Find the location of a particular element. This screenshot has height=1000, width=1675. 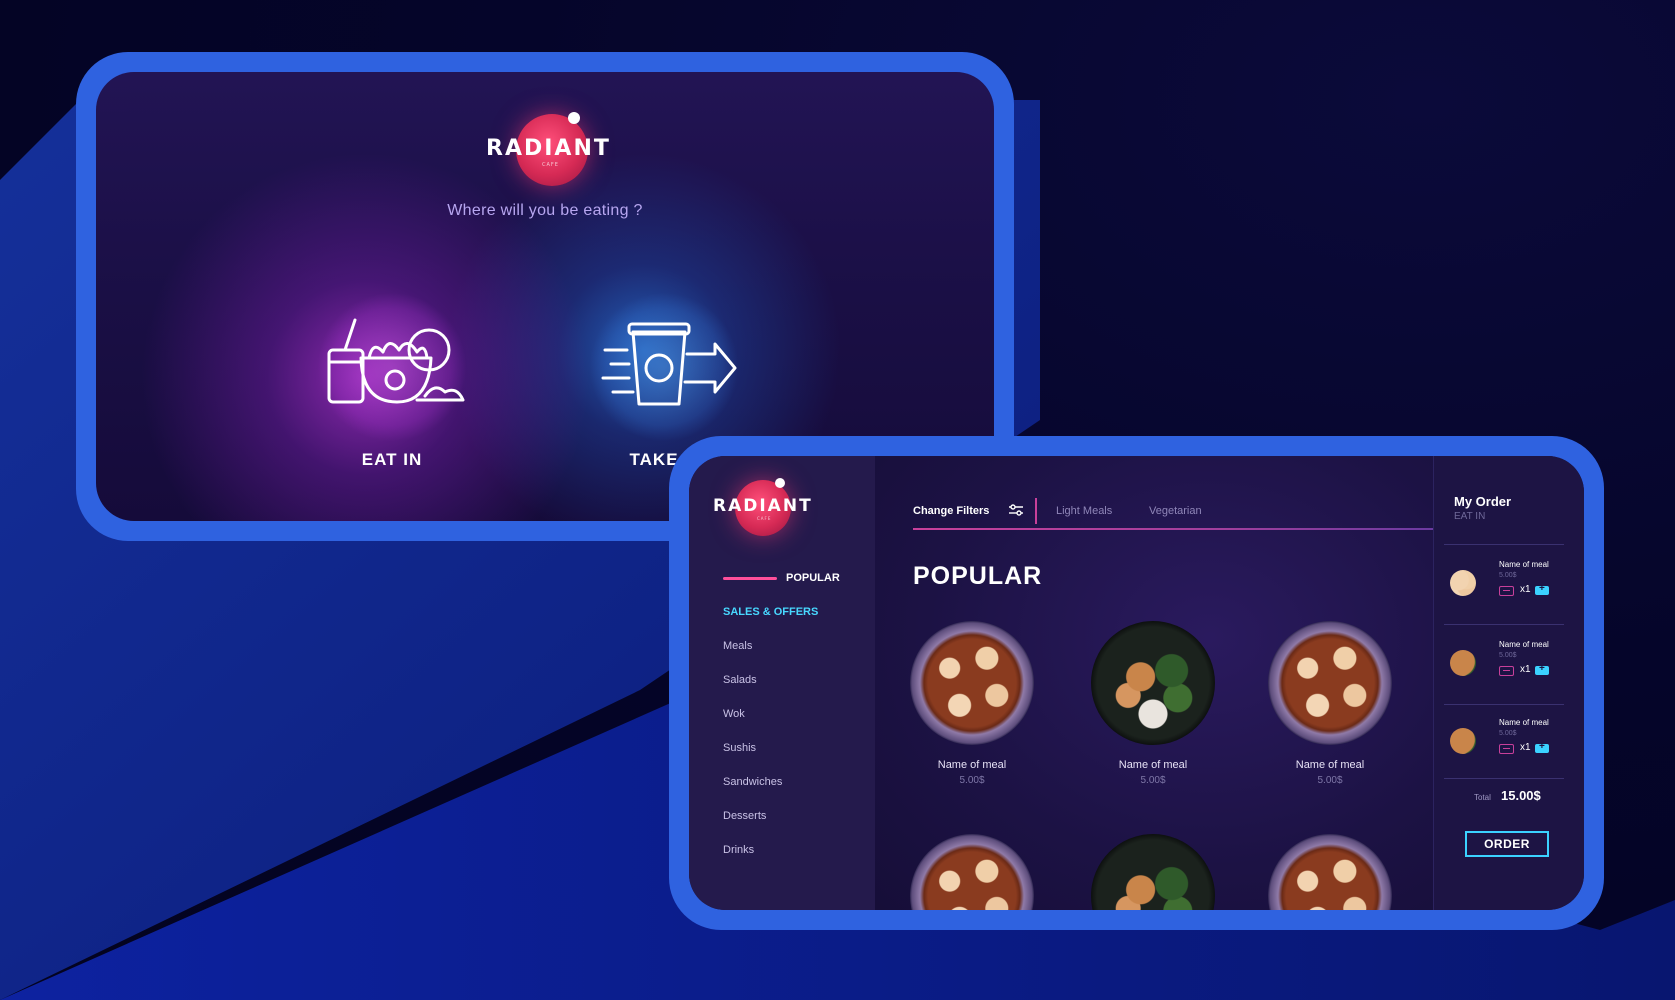

eat-in-halo is located at coordinates (392, 367).